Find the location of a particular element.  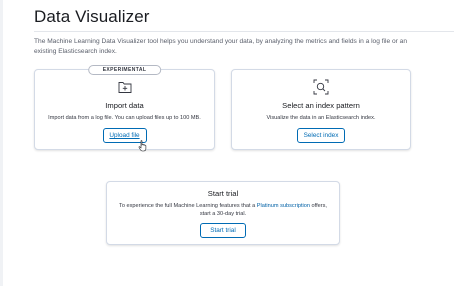

title-divider is located at coordinates (244, 31).